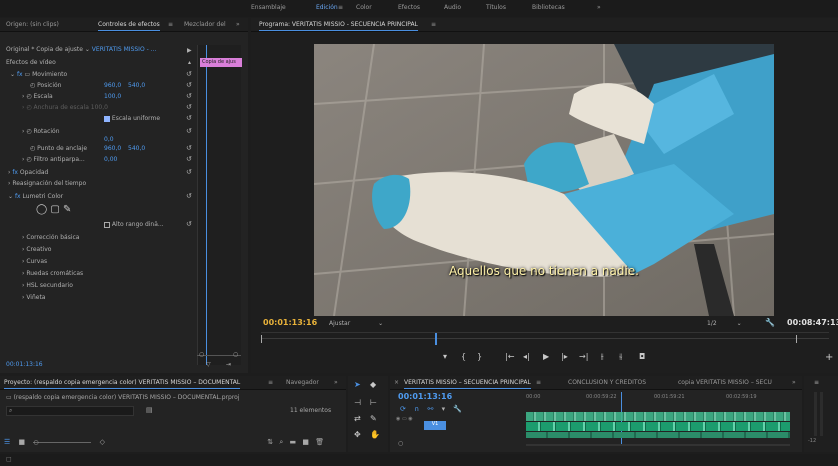  Describe the element at coordinates (400, 443) in the screenshot. I see `timeline-scroll-handle-icon: ○` at that location.